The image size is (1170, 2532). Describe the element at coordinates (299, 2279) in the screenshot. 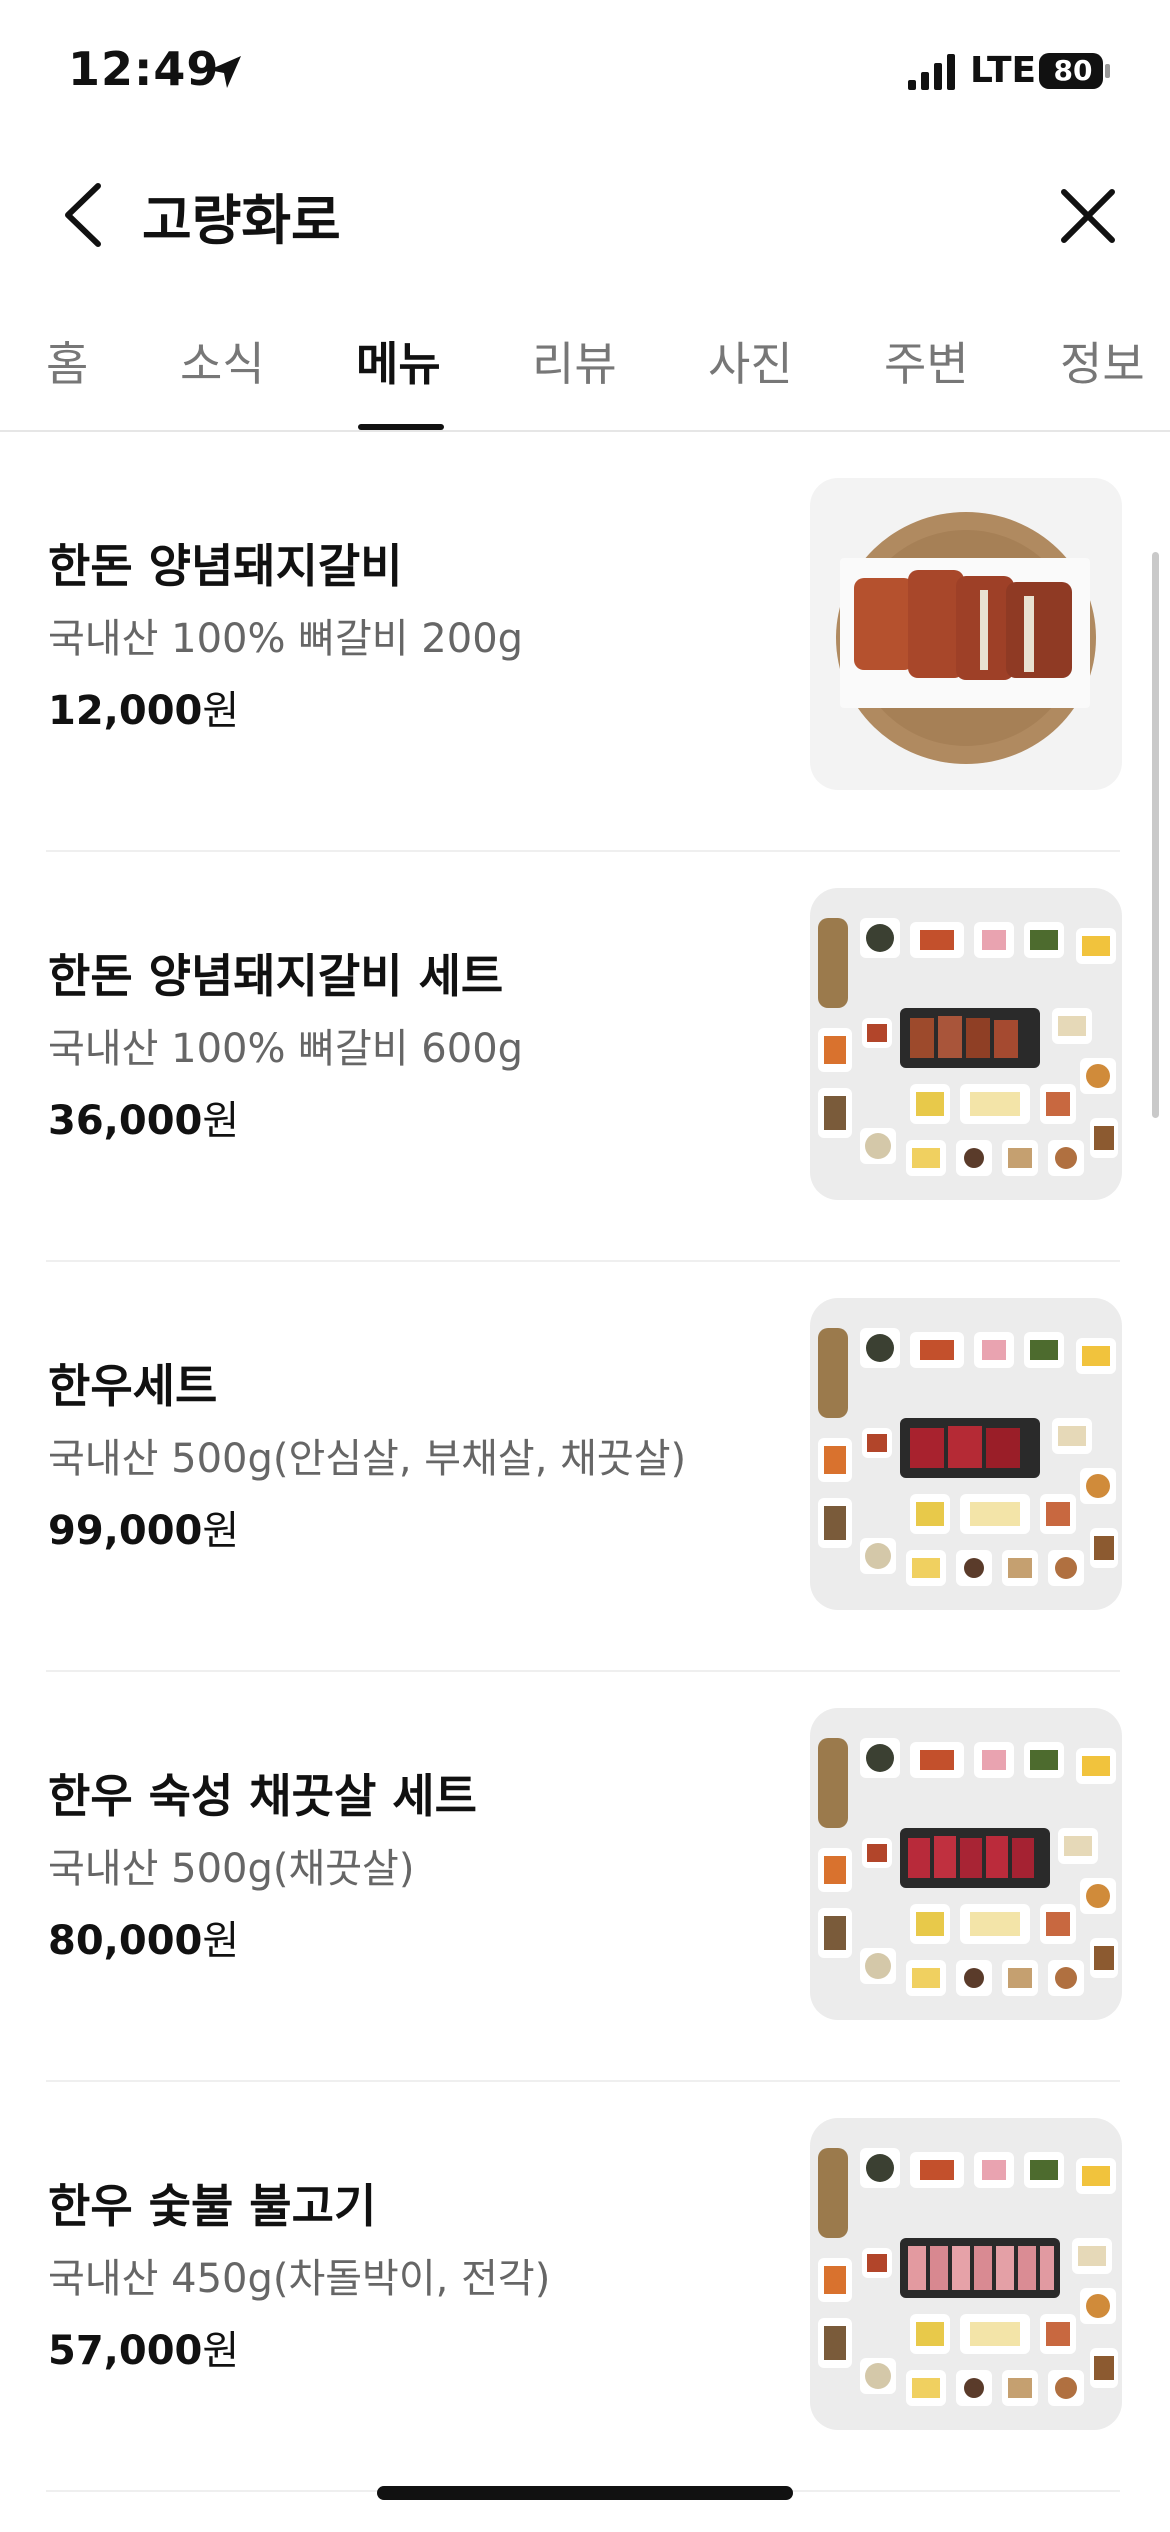

I see `menu-item-description: 국내산 450g(차돌박이, 전각)` at that location.